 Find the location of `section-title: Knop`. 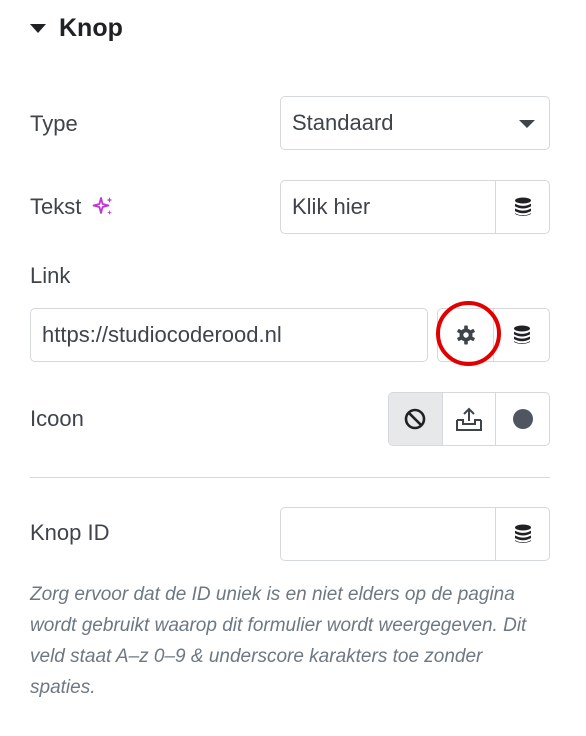

section-title: Knop is located at coordinates (91, 27).